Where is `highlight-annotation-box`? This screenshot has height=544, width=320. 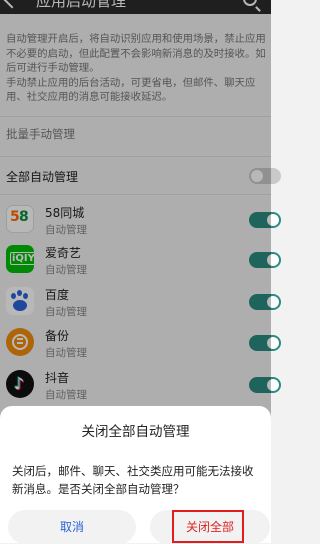 highlight-annotation-box is located at coordinates (208, 526).